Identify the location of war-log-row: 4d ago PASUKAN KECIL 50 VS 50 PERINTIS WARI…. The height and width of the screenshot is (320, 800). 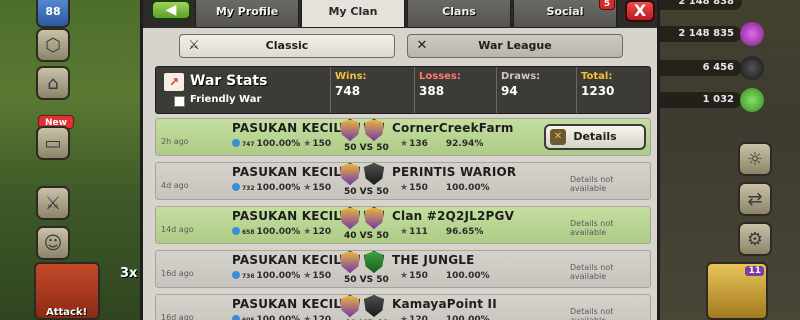
(403, 181).